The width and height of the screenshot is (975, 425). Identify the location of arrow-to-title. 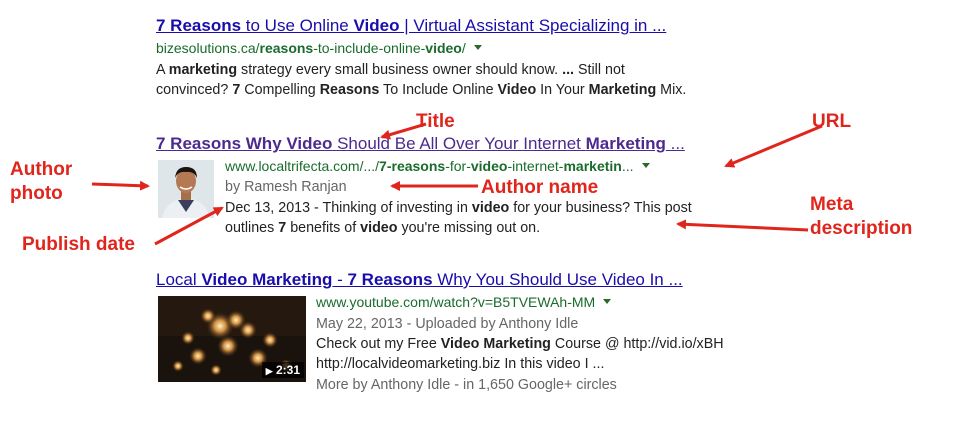
(403, 131).